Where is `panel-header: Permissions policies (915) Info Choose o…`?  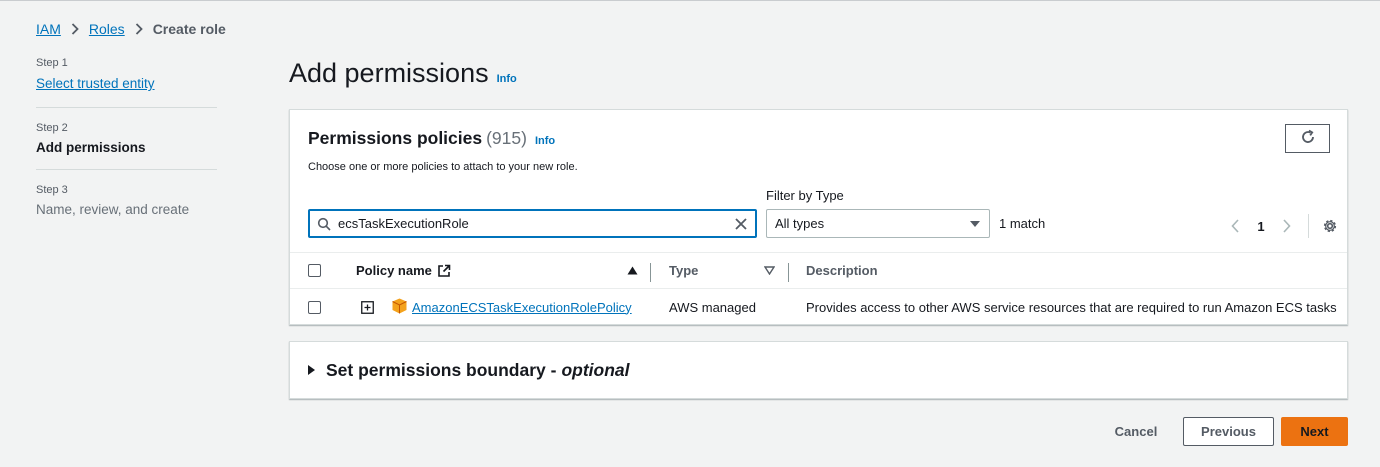
panel-header: Permissions policies (915) Info Choose o… is located at coordinates (443, 150).